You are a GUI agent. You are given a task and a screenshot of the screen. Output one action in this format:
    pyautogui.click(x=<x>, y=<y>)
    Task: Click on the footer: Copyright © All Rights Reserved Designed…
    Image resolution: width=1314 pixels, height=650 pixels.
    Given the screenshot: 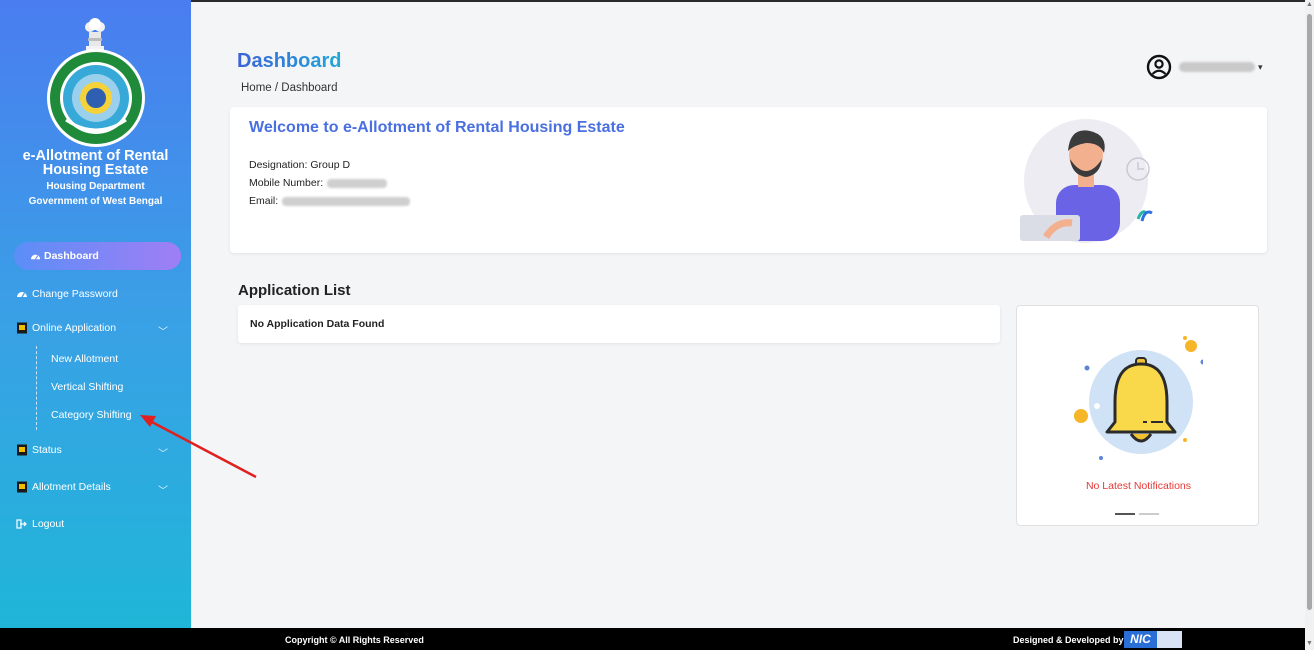 What is the action you would take?
    pyautogui.click(x=652, y=639)
    